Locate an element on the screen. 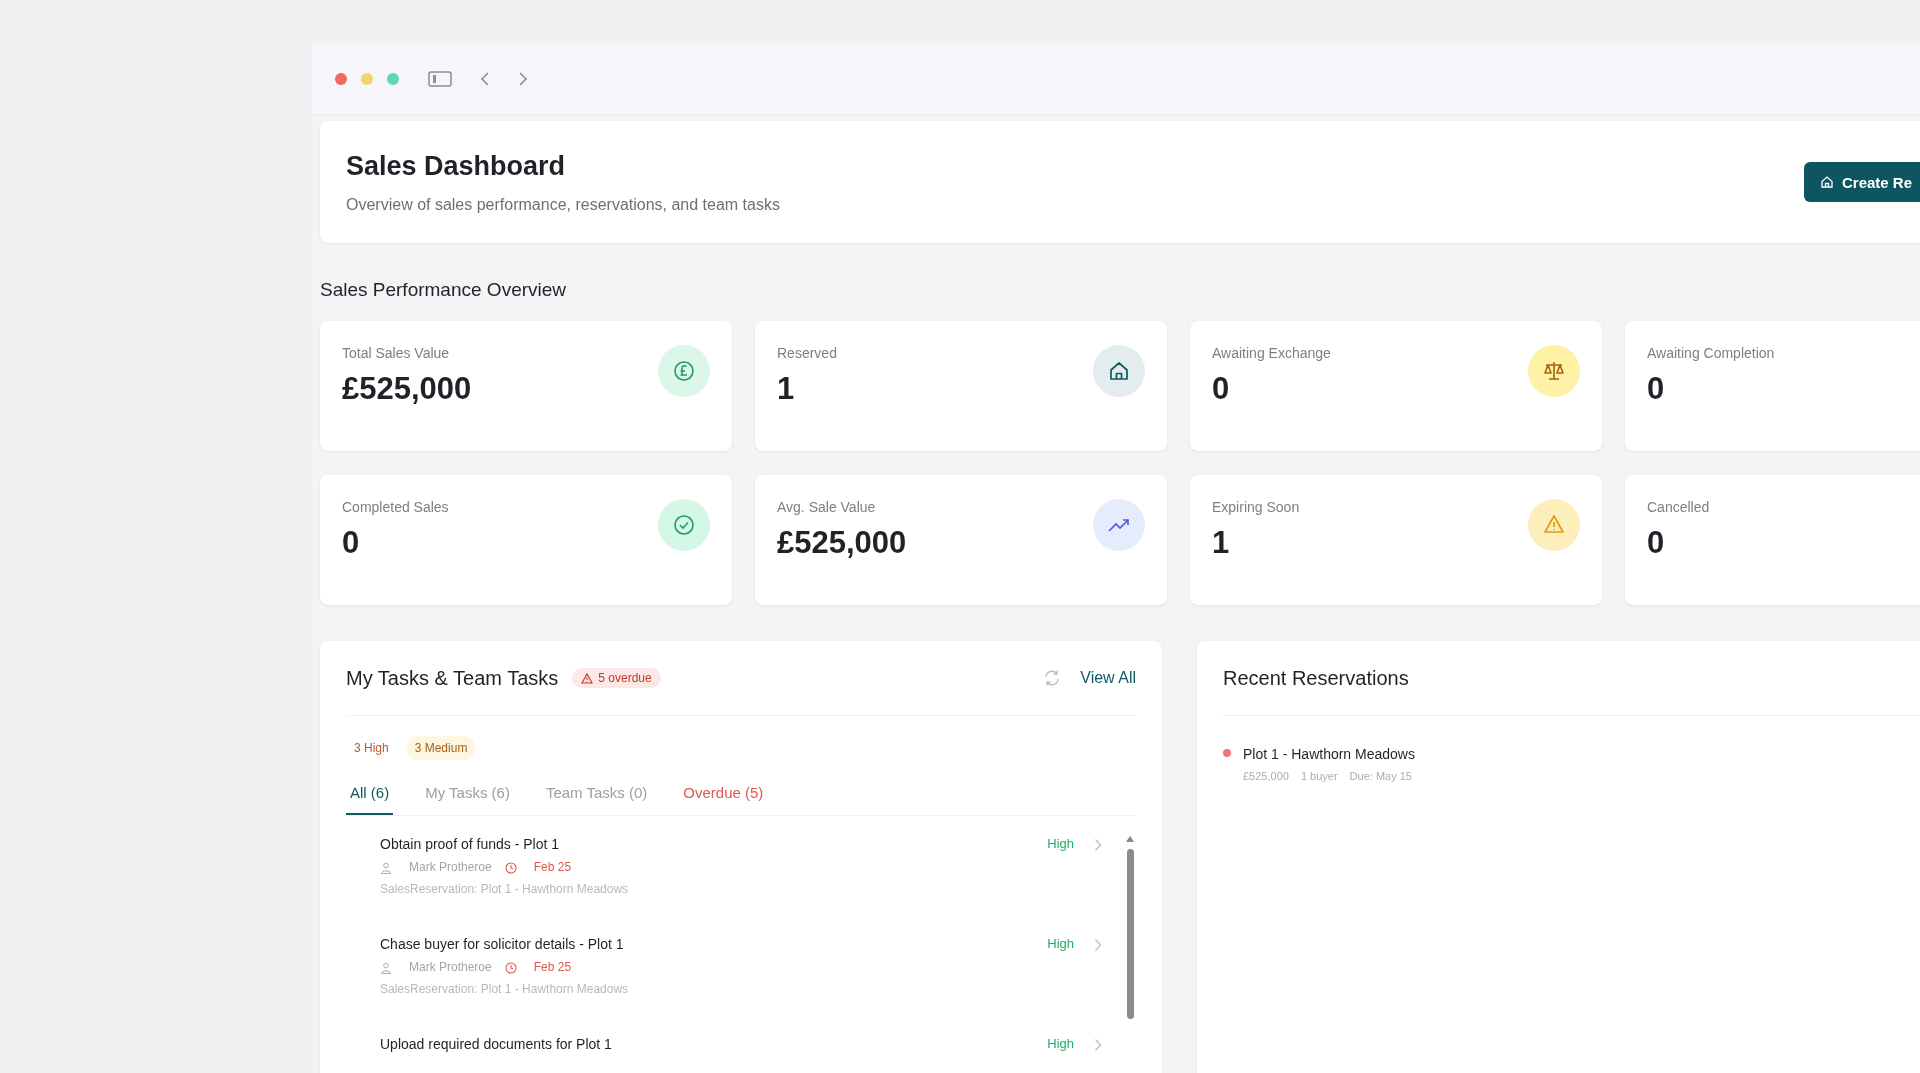 The image size is (1920, 1073). task-title: Upload required documents for Plot 1 is located at coordinates (704, 1044).